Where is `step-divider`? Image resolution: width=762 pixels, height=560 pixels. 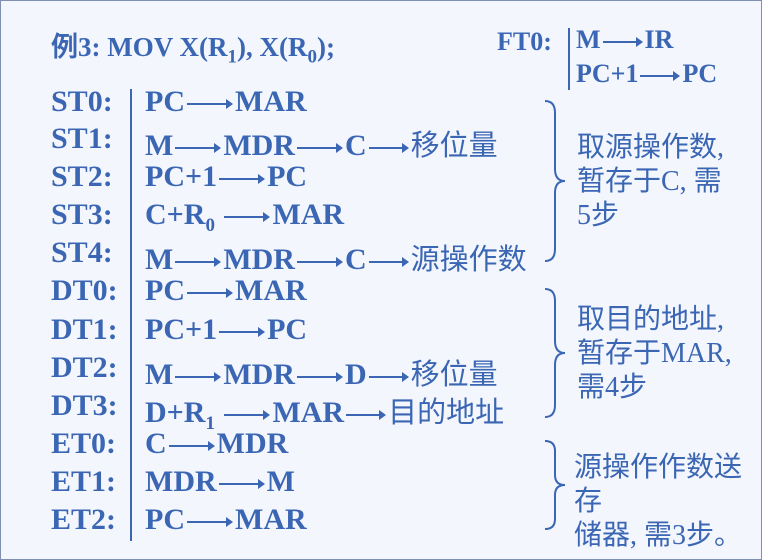 step-divider is located at coordinates (131, 315).